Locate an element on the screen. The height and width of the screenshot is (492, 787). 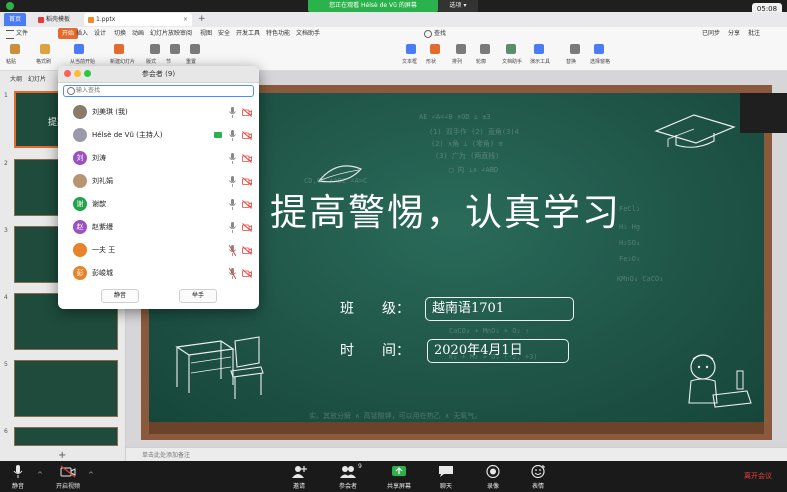
participant-row: 一夫 王 is located at coordinates (158, 250).